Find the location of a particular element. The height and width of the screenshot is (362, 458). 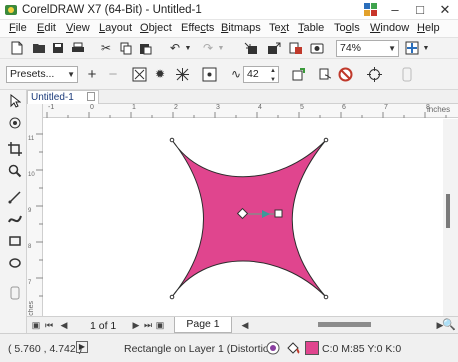

snap-dropdown-chevron-icon: ▼ is located at coordinates (426, 48).